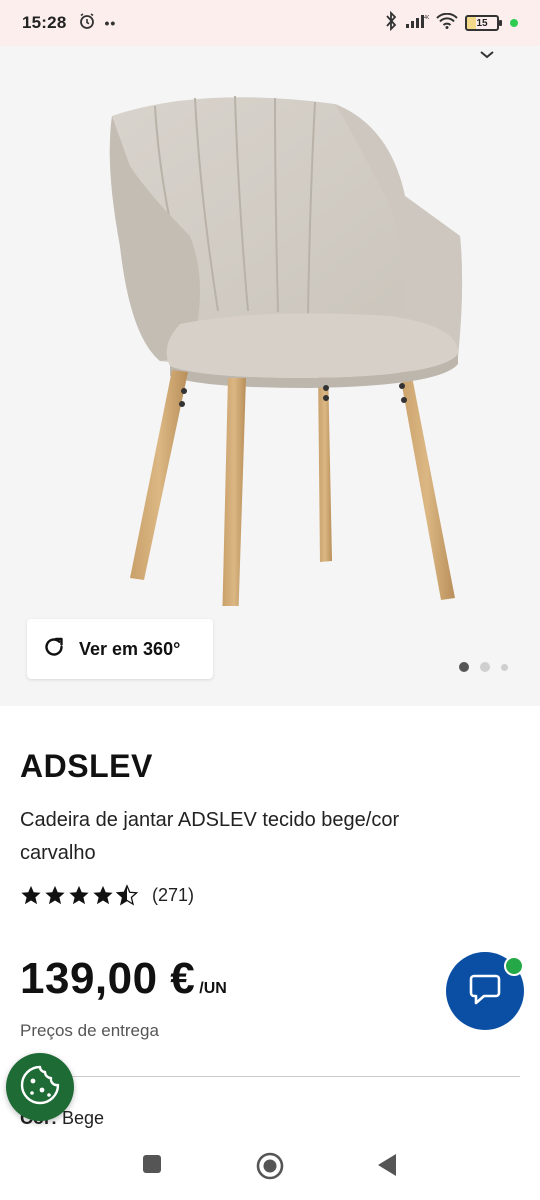 Image resolution: width=540 pixels, height=1200 pixels. I want to click on view-360-label: Ver em 360°, so click(130, 648).